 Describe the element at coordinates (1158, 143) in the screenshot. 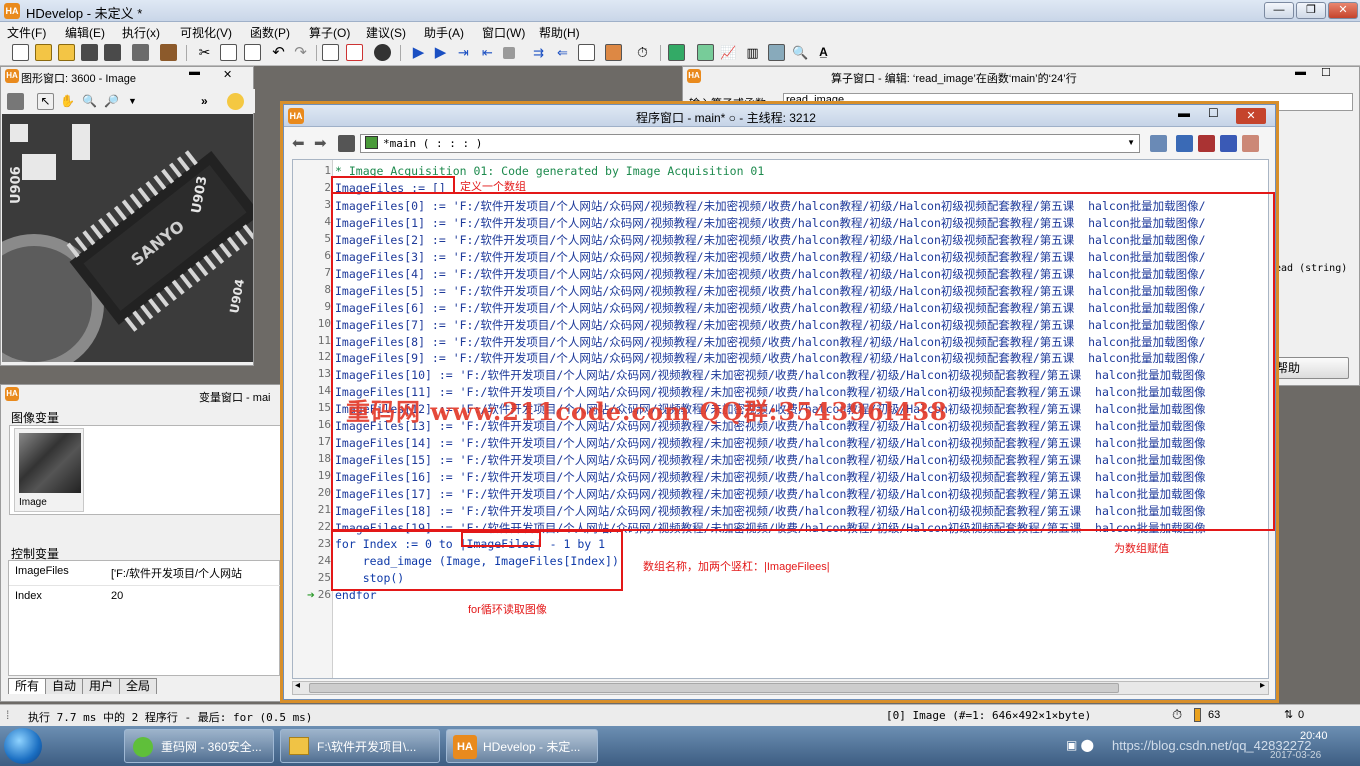

I see `procedure-edit-icon` at that location.